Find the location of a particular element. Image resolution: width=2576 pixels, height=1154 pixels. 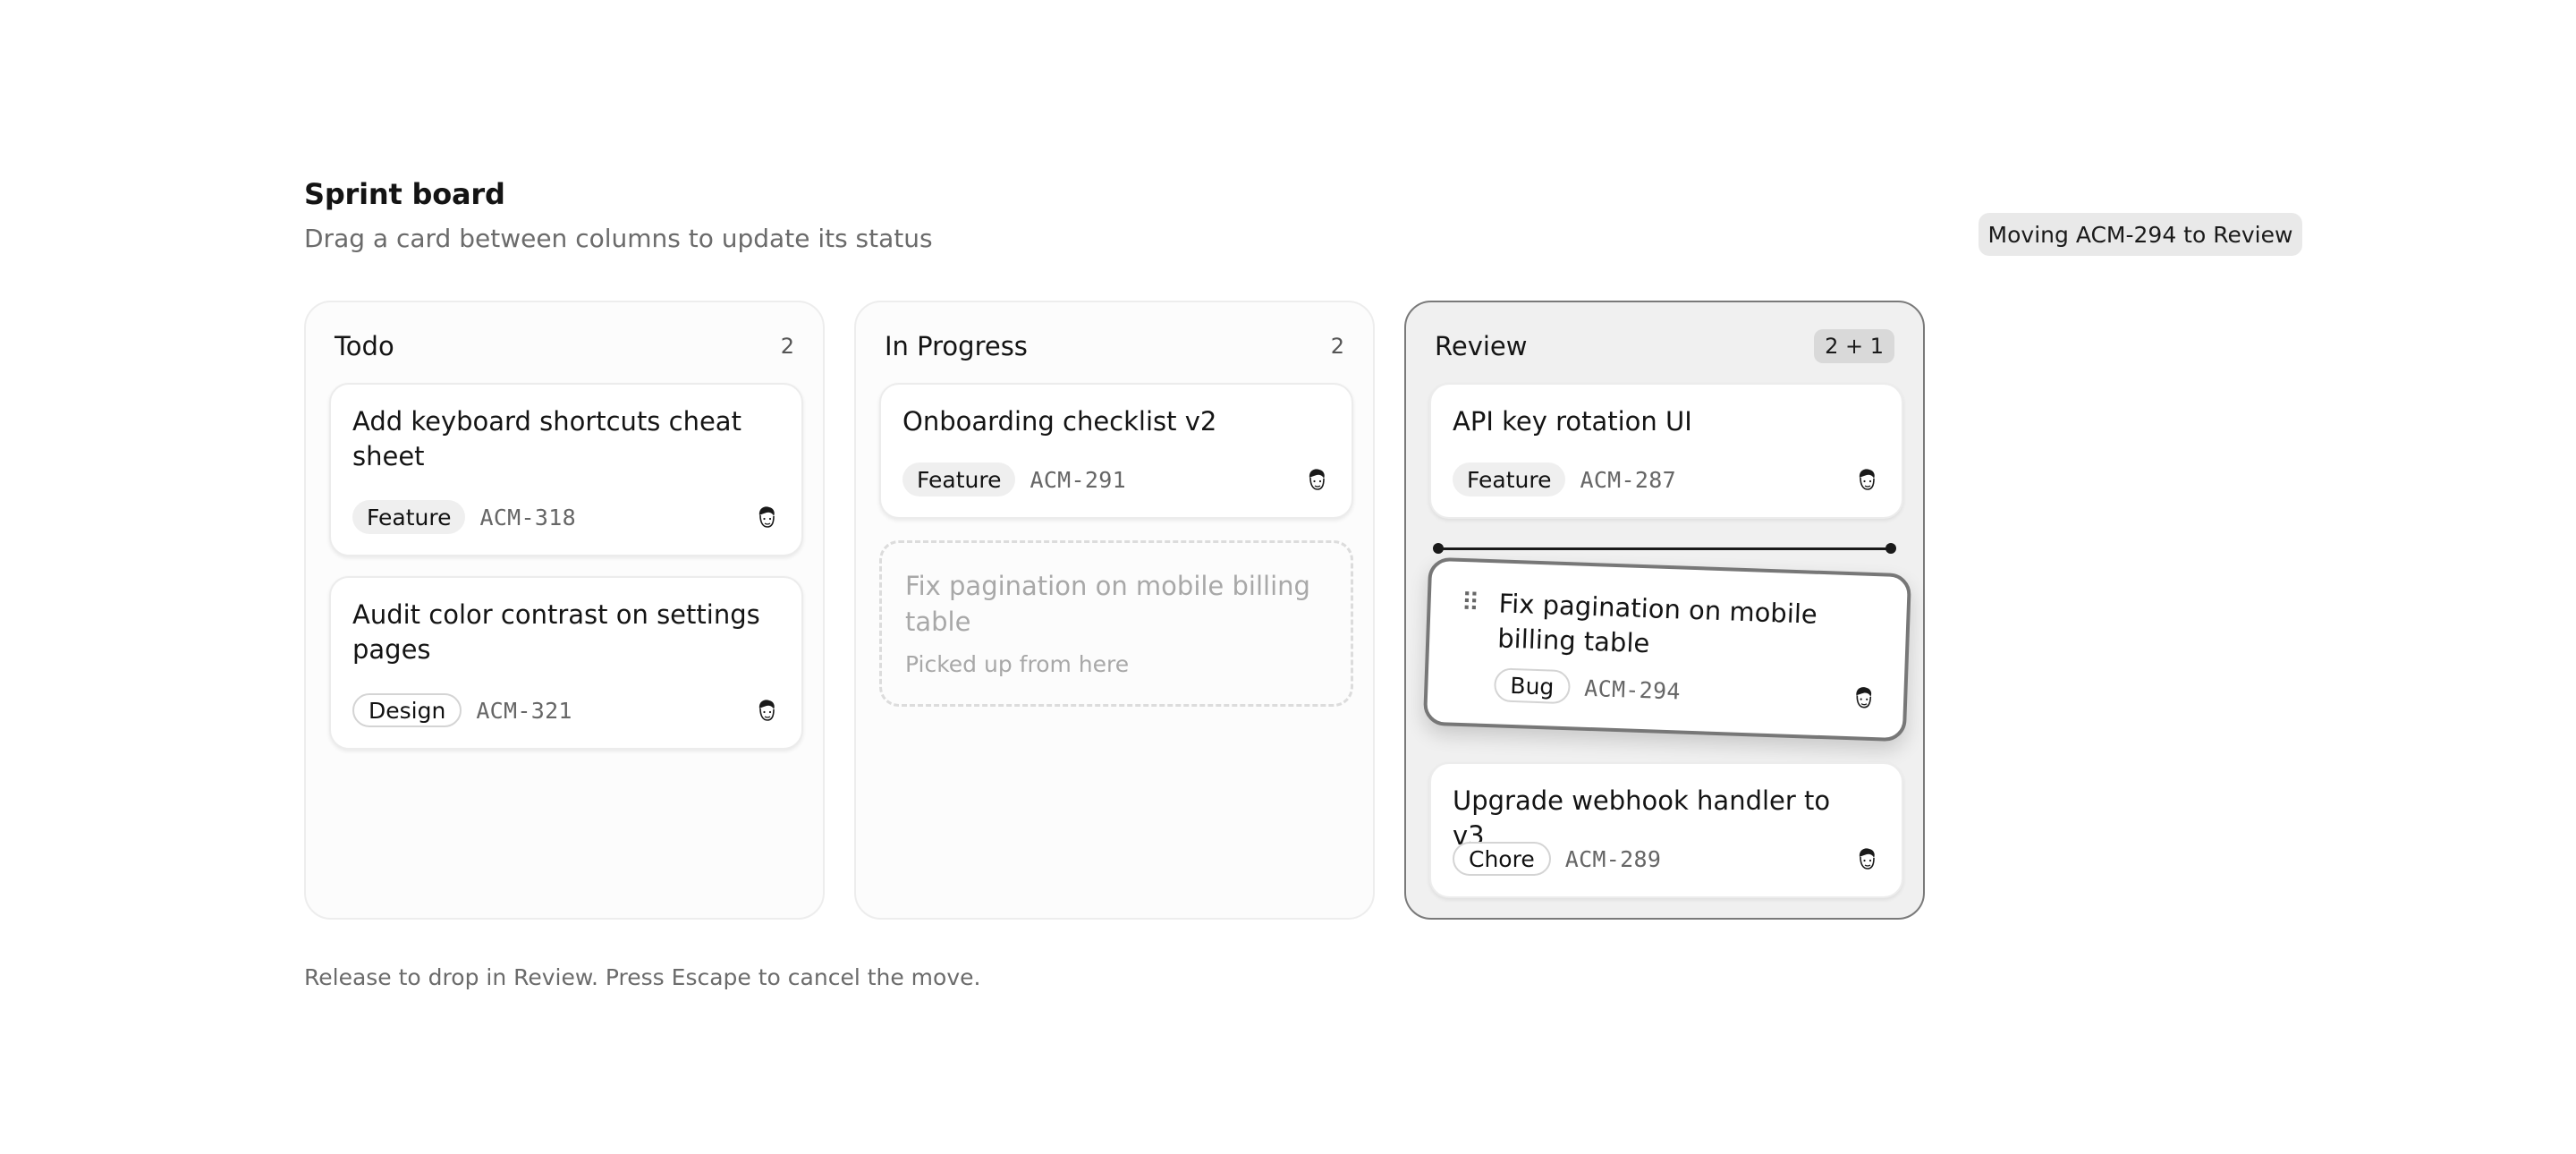

card-title: Onboarding checklist v2 is located at coordinates (1059, 421).